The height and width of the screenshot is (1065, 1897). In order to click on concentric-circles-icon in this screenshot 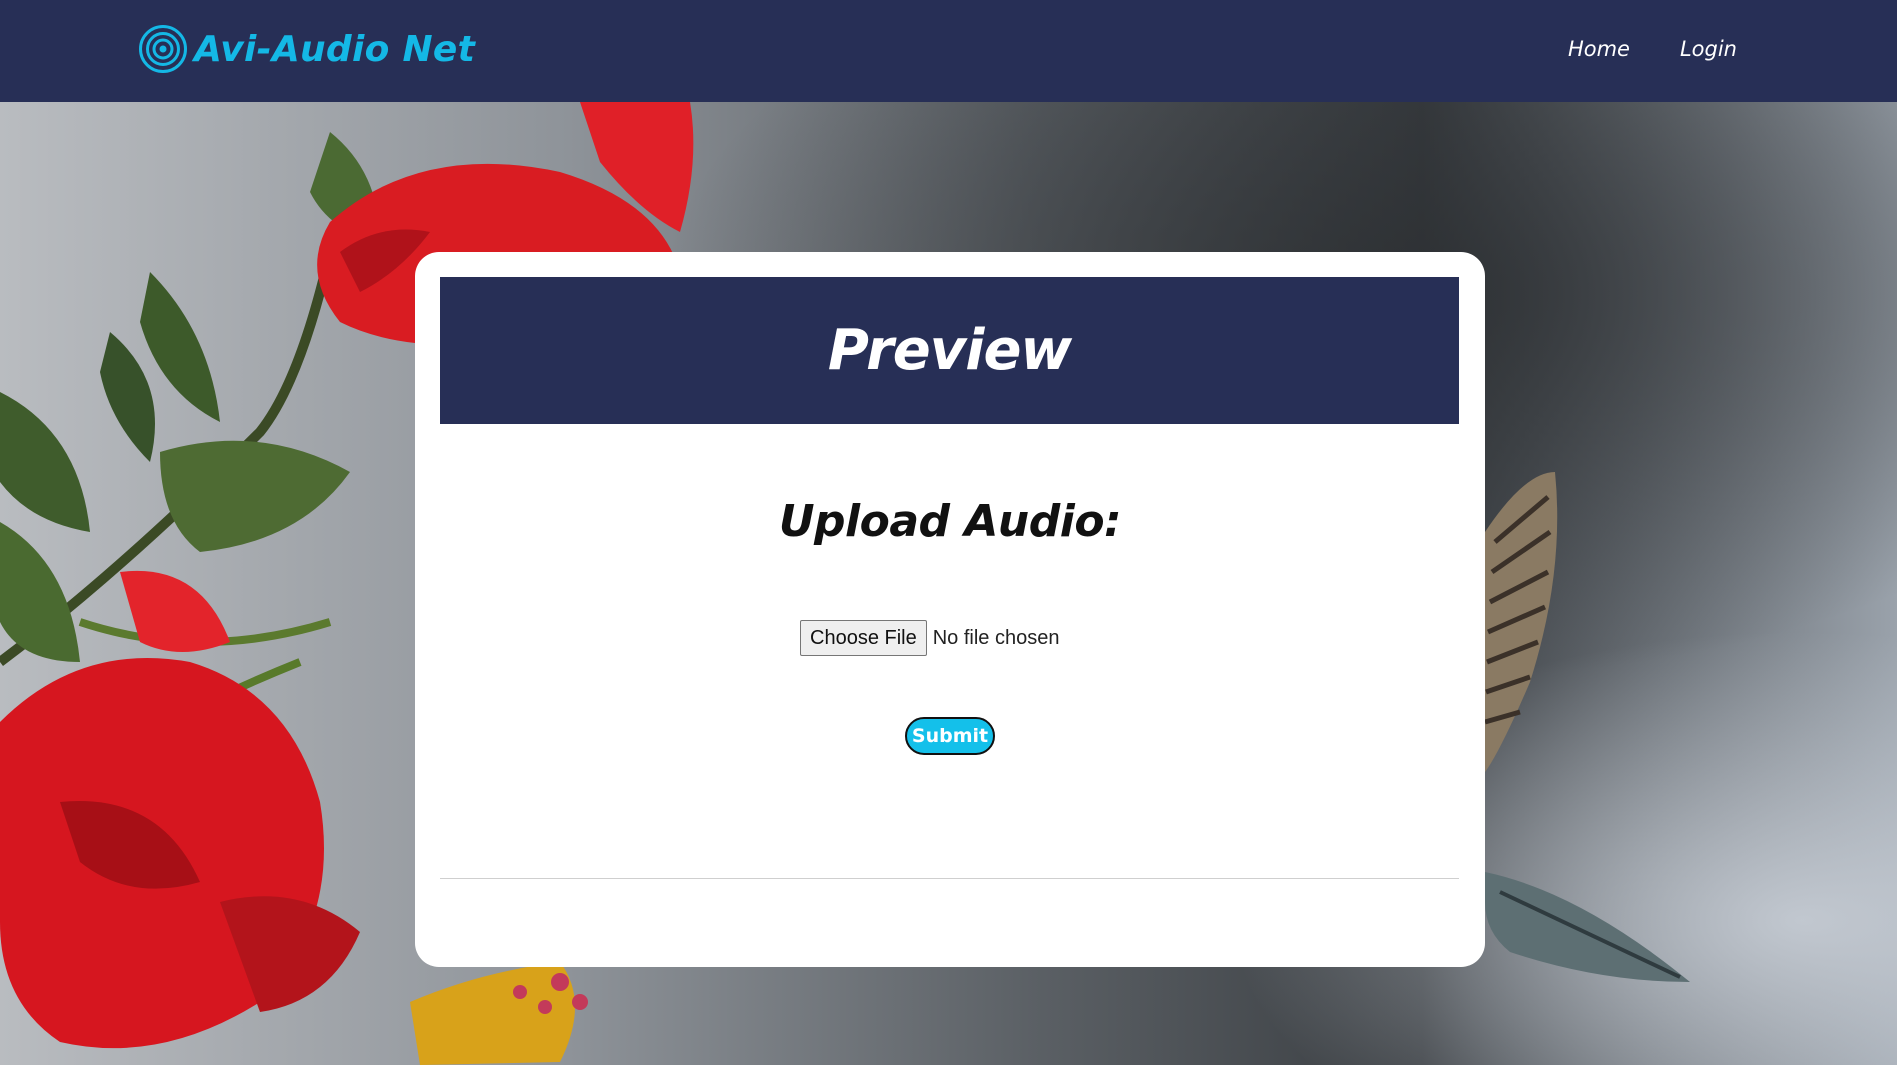, I will do `click(163, 49)`.